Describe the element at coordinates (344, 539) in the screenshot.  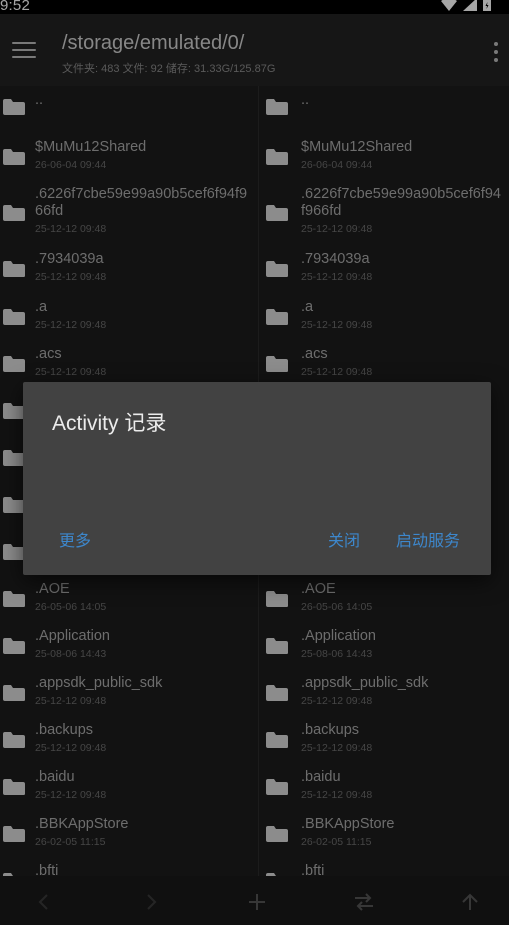
I see `close-button: 关闭` at that location.